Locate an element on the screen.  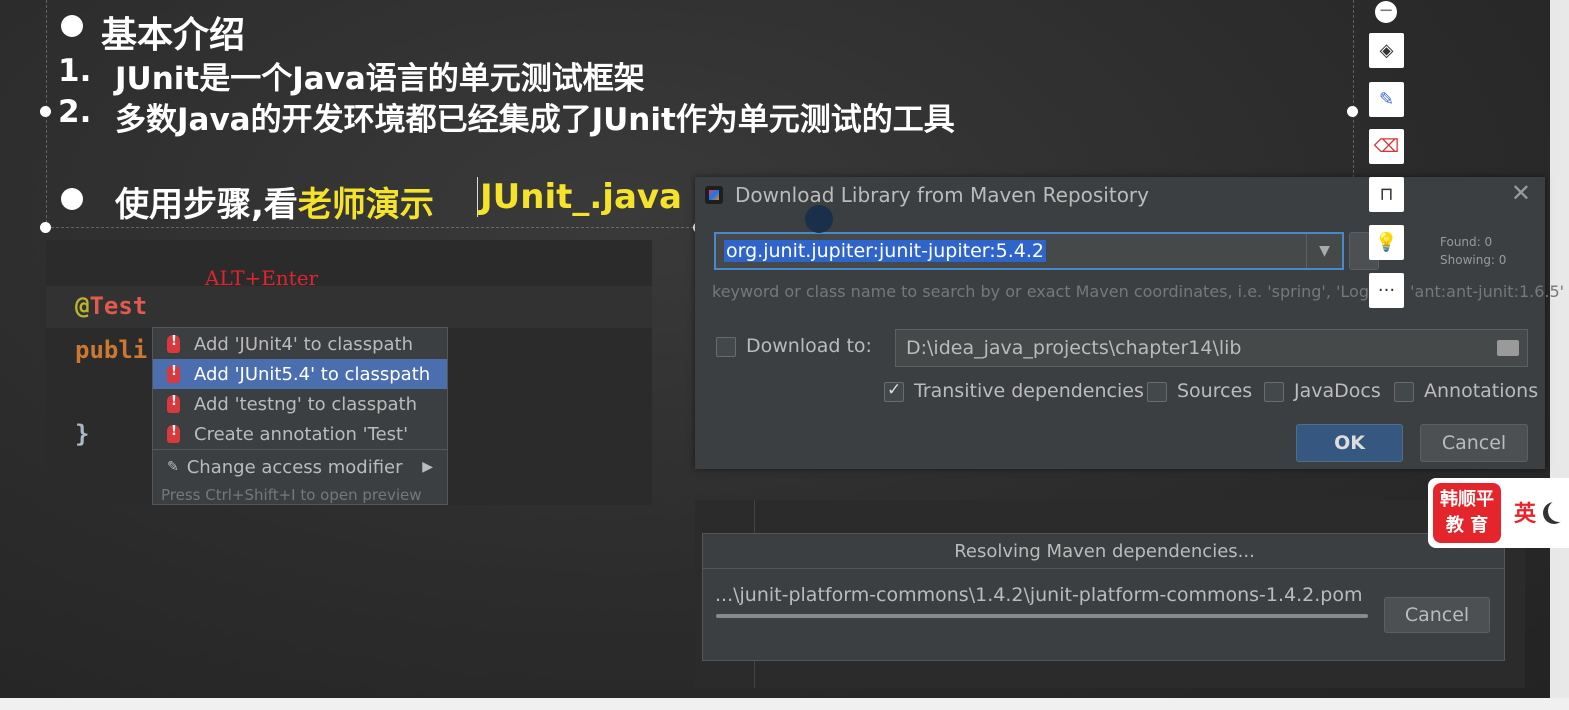
download-to-checkbox is located at coordinates (726, 347).